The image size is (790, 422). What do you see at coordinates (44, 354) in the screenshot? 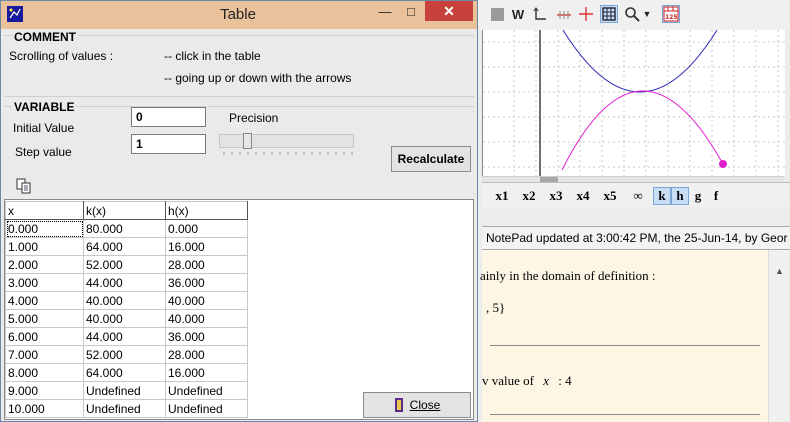
I see `table-cell: 7.000` at bounding box center [44, 354].